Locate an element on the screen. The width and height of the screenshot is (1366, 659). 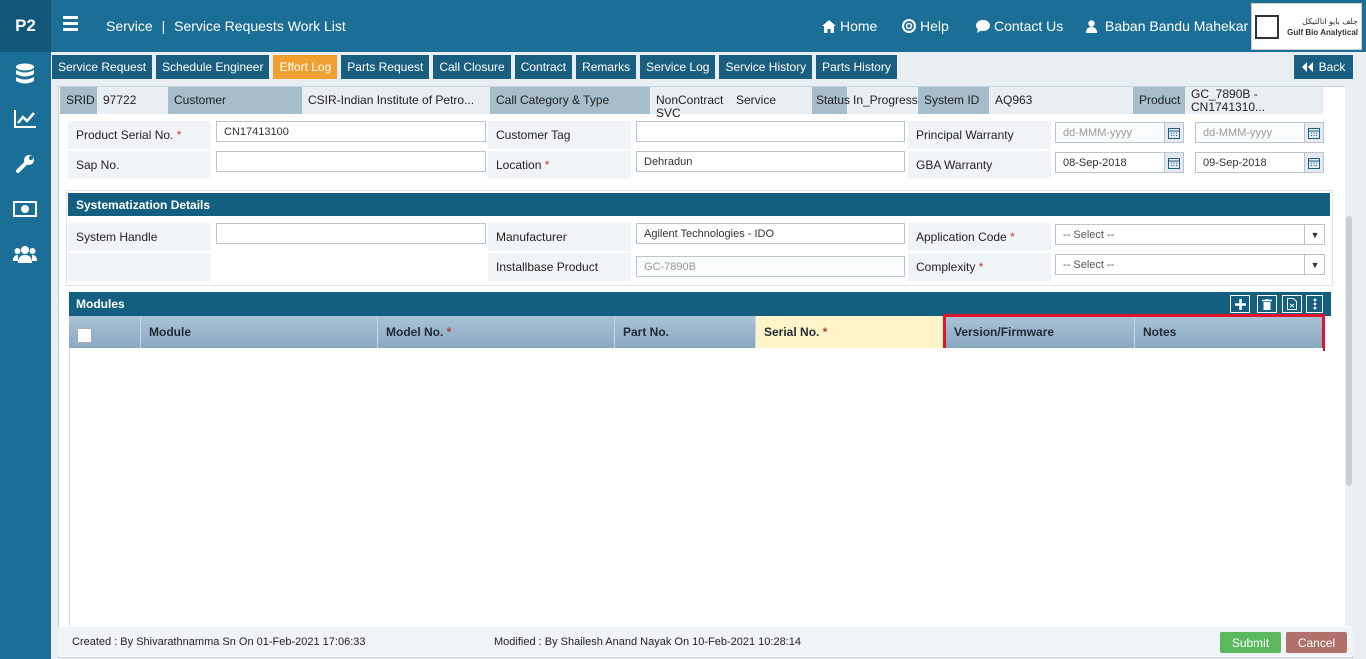
logo-mark-icon is located at coordinates (1267, 26).